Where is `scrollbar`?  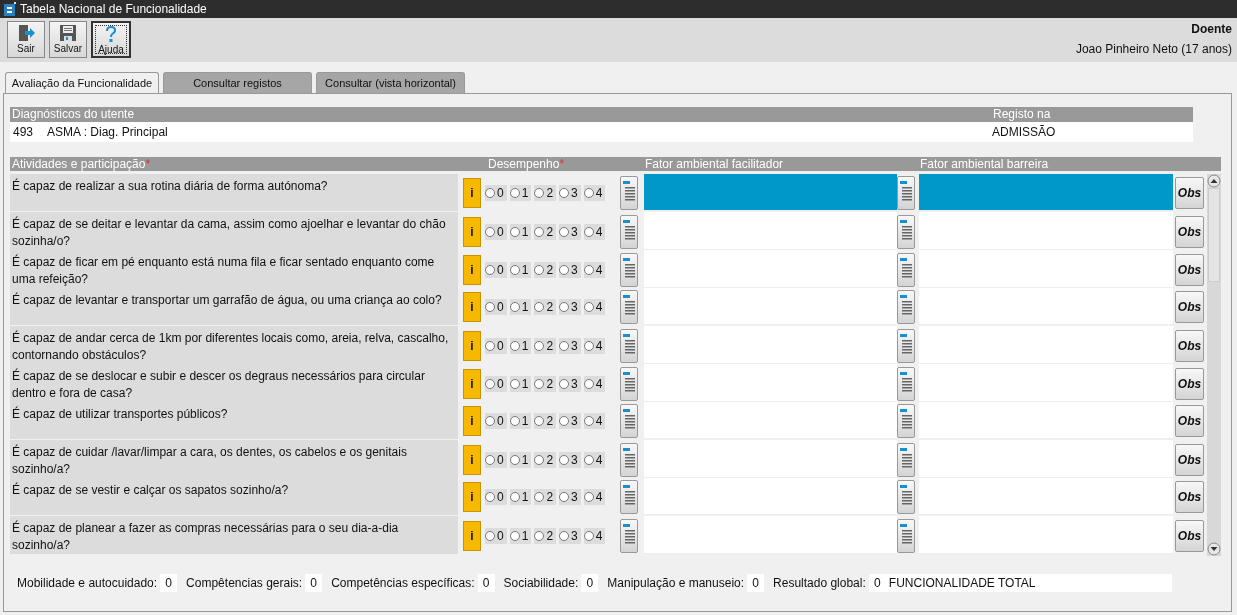 scrollbar is located at coordinates (1214, 365).